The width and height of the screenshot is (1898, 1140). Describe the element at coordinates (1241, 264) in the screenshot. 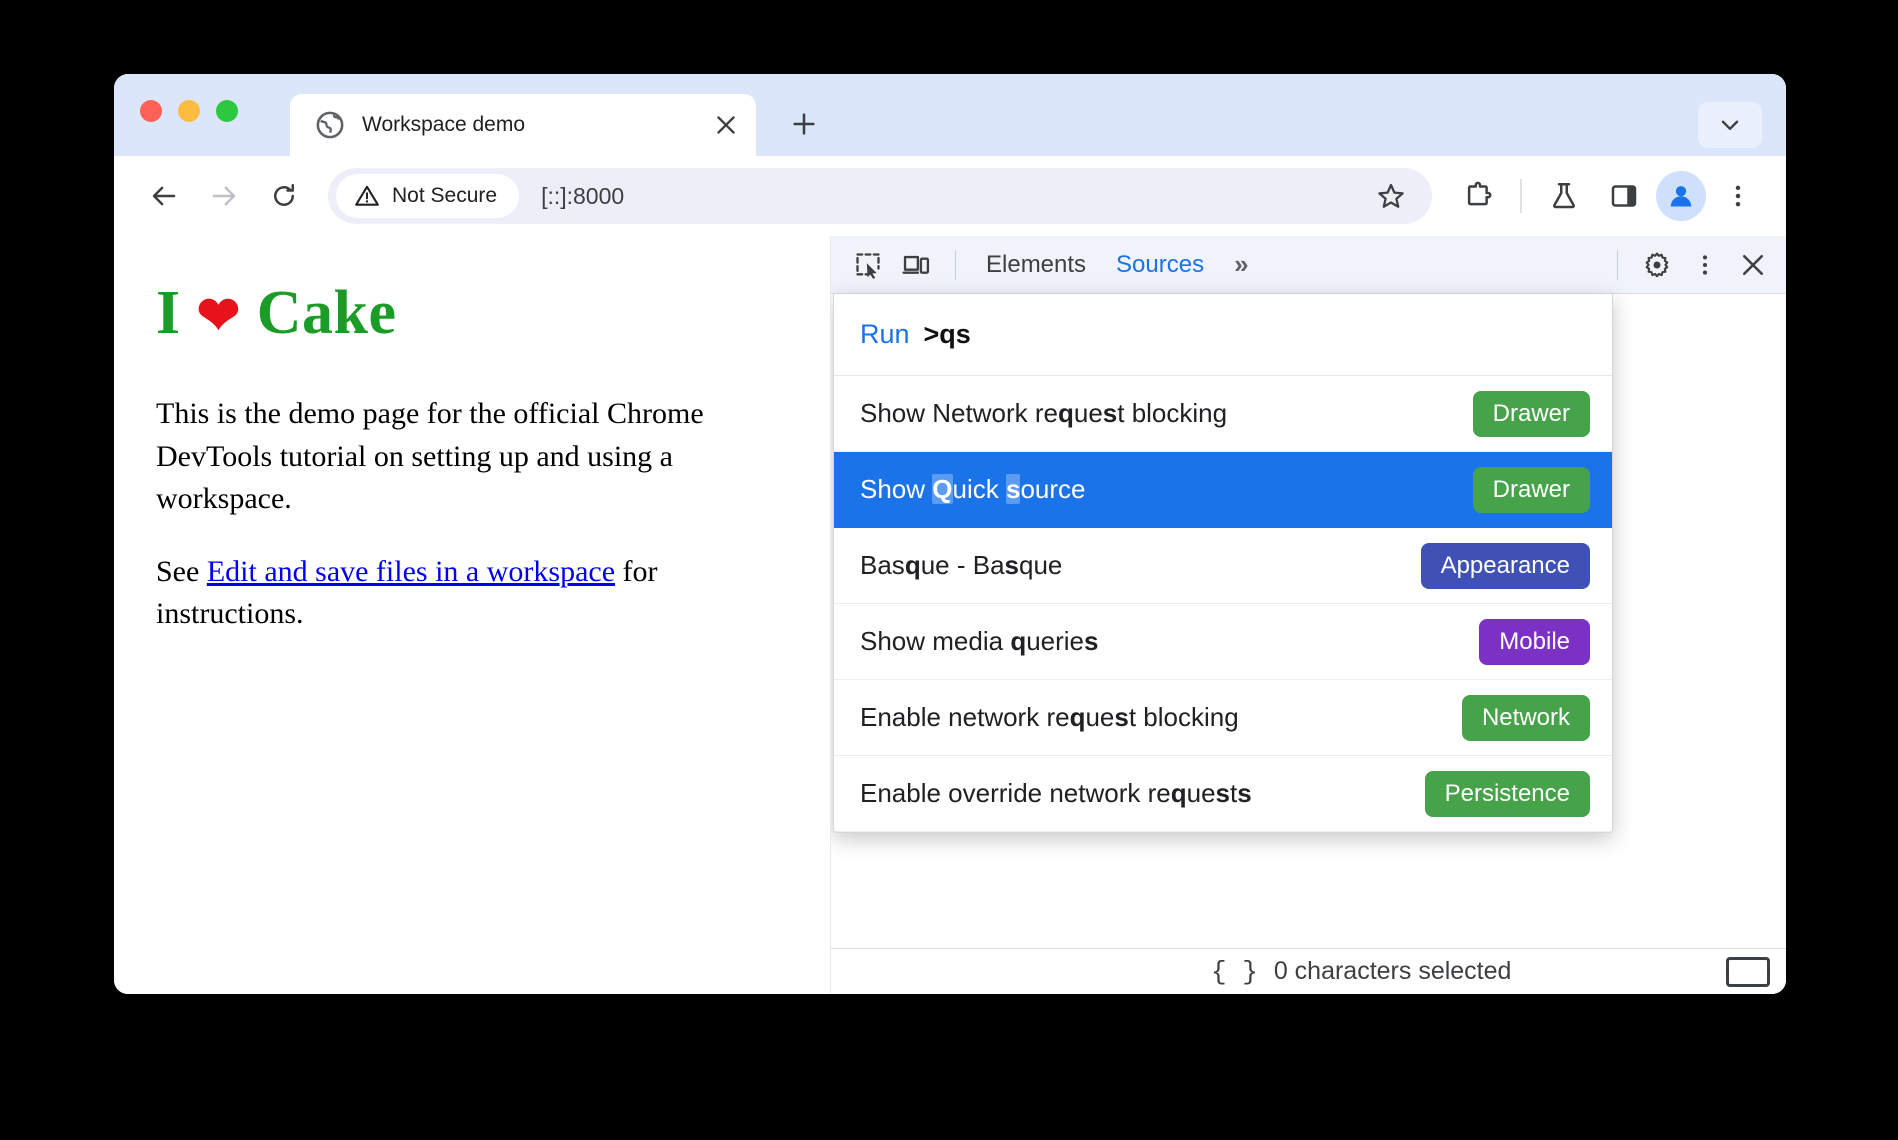

I see `more-tabs-chevron-icon: »` at that location.